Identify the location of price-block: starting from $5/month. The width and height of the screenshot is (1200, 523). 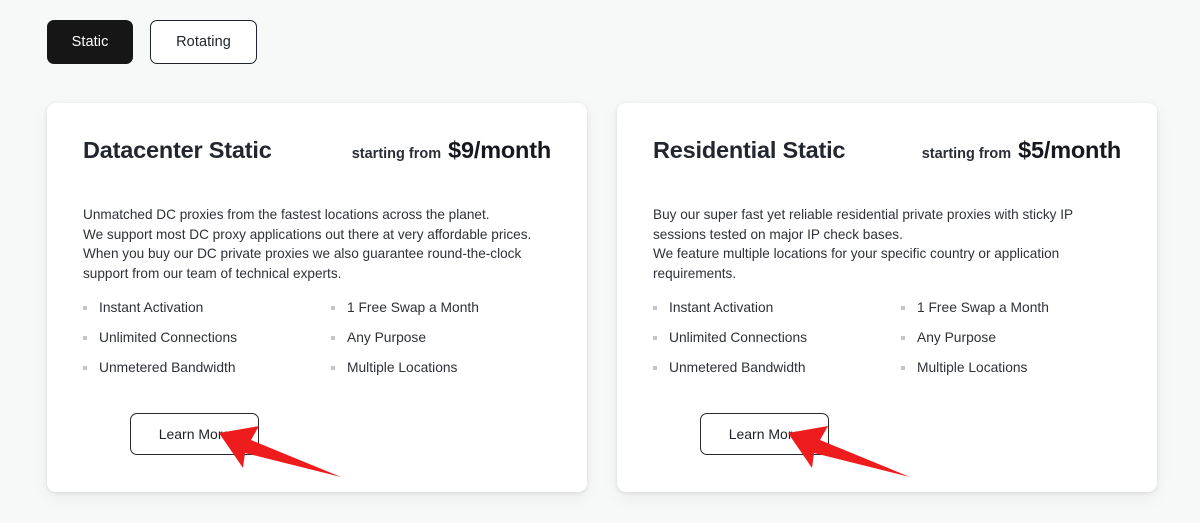
(1021, 150).